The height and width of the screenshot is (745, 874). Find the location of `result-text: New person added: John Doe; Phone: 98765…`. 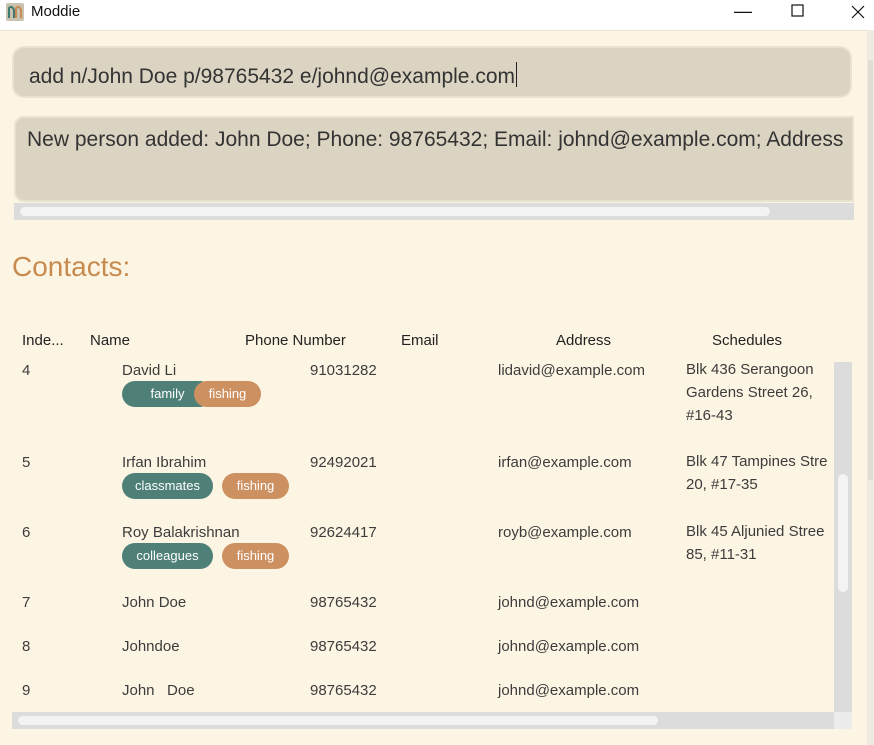

result-text: New person added: John Doe; Phone: 98765… is located at coordinates (435, 139).